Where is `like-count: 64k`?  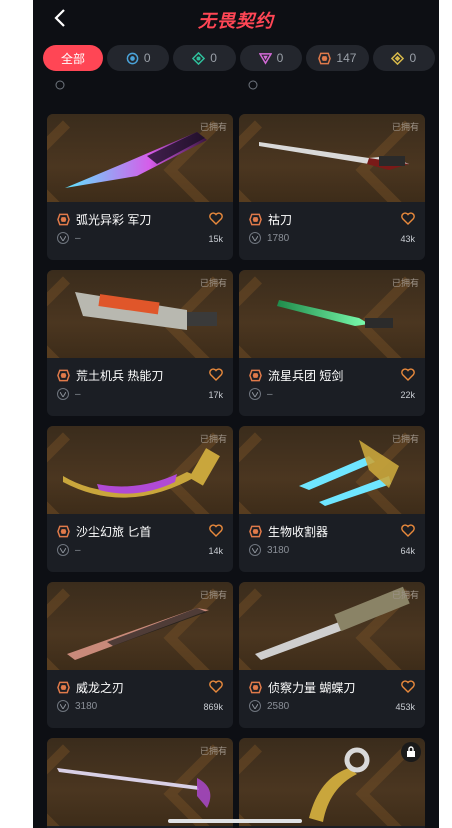
like-count: 64k is located at coordinates (407, 551).